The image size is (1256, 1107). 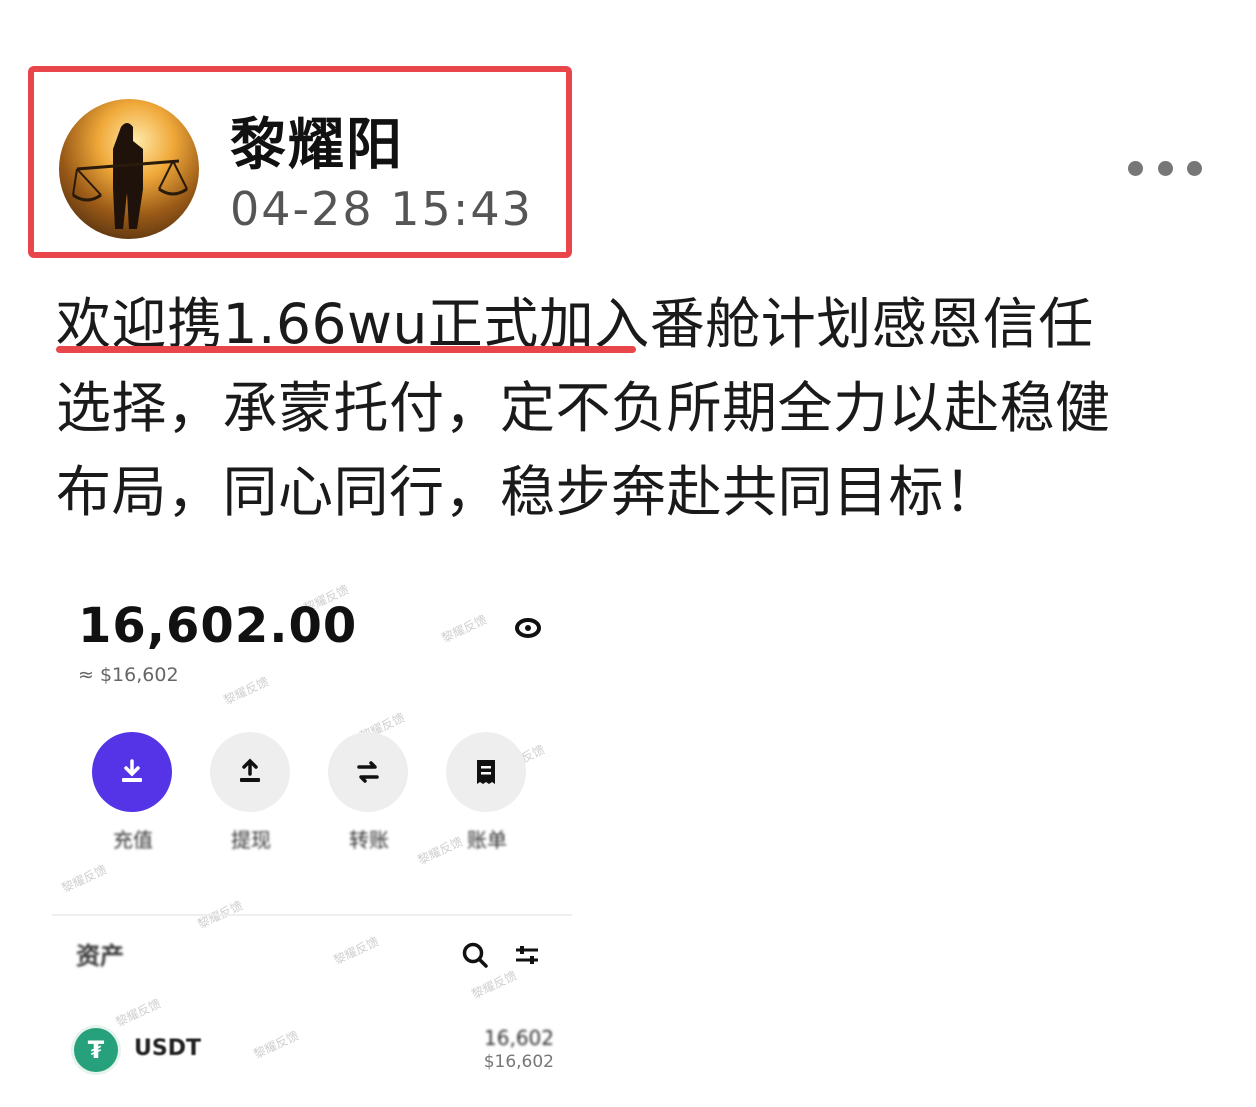 I want to click on more-options-icon, so click(x=1165, y=168).